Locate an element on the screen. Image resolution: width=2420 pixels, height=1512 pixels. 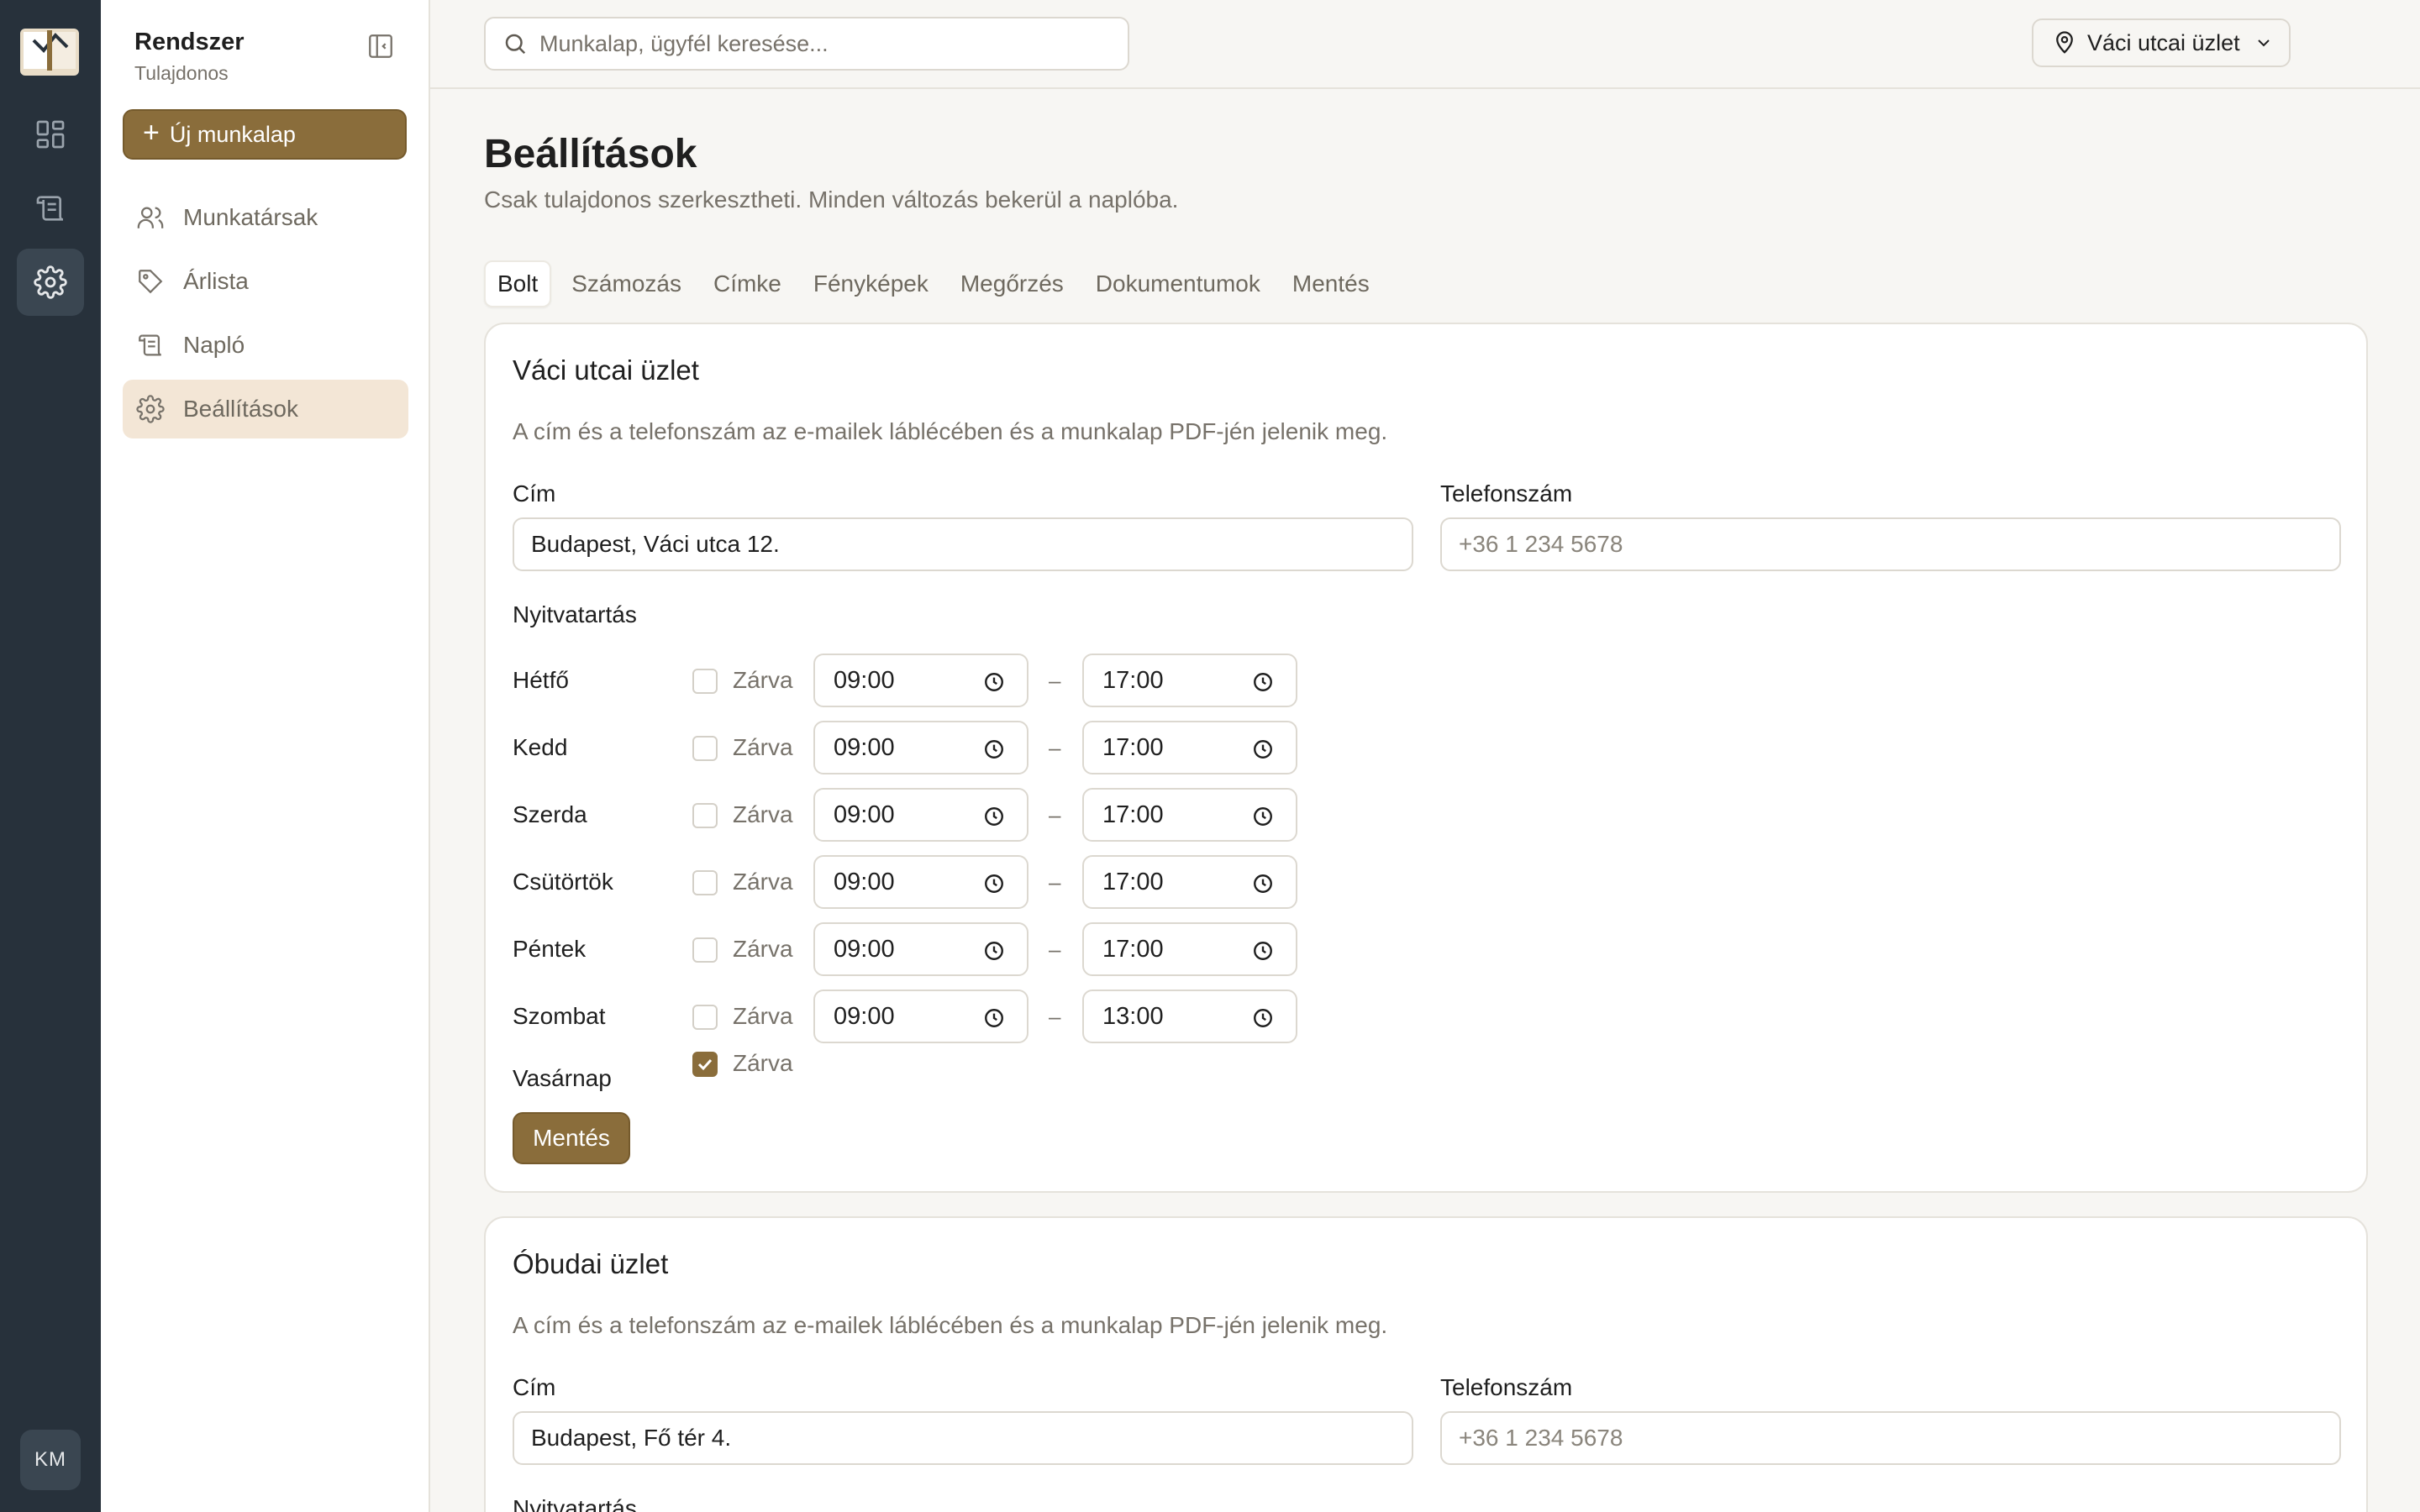
plus-icon: + is located at coordinates (151, 133).